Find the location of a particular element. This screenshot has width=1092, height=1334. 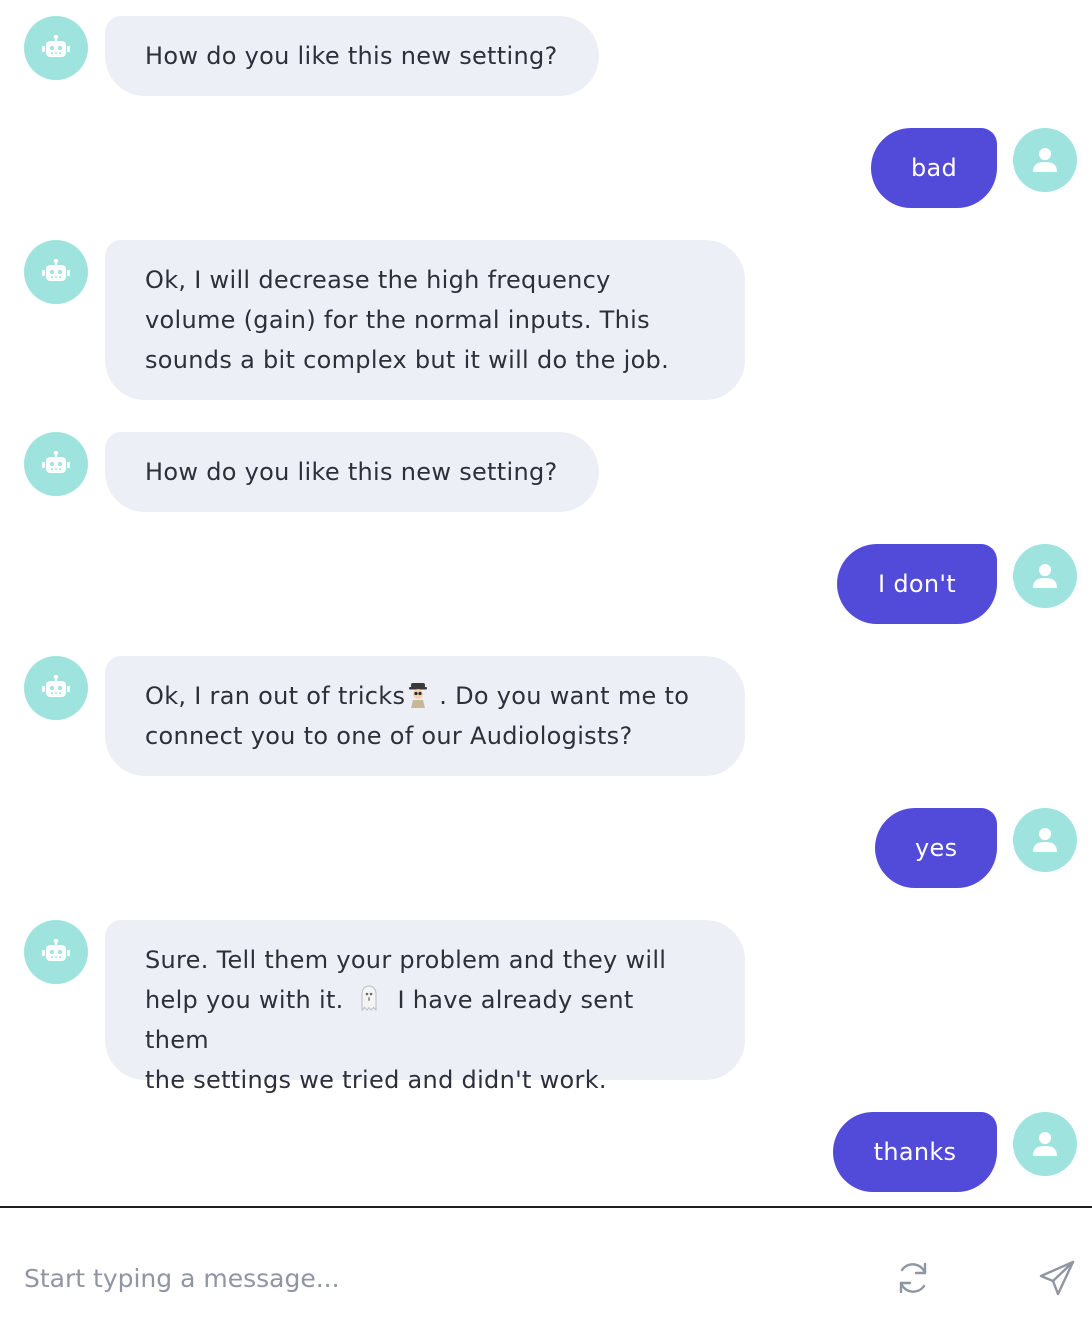

message-text: . Do you want me to is located at coordinates (564, 696).